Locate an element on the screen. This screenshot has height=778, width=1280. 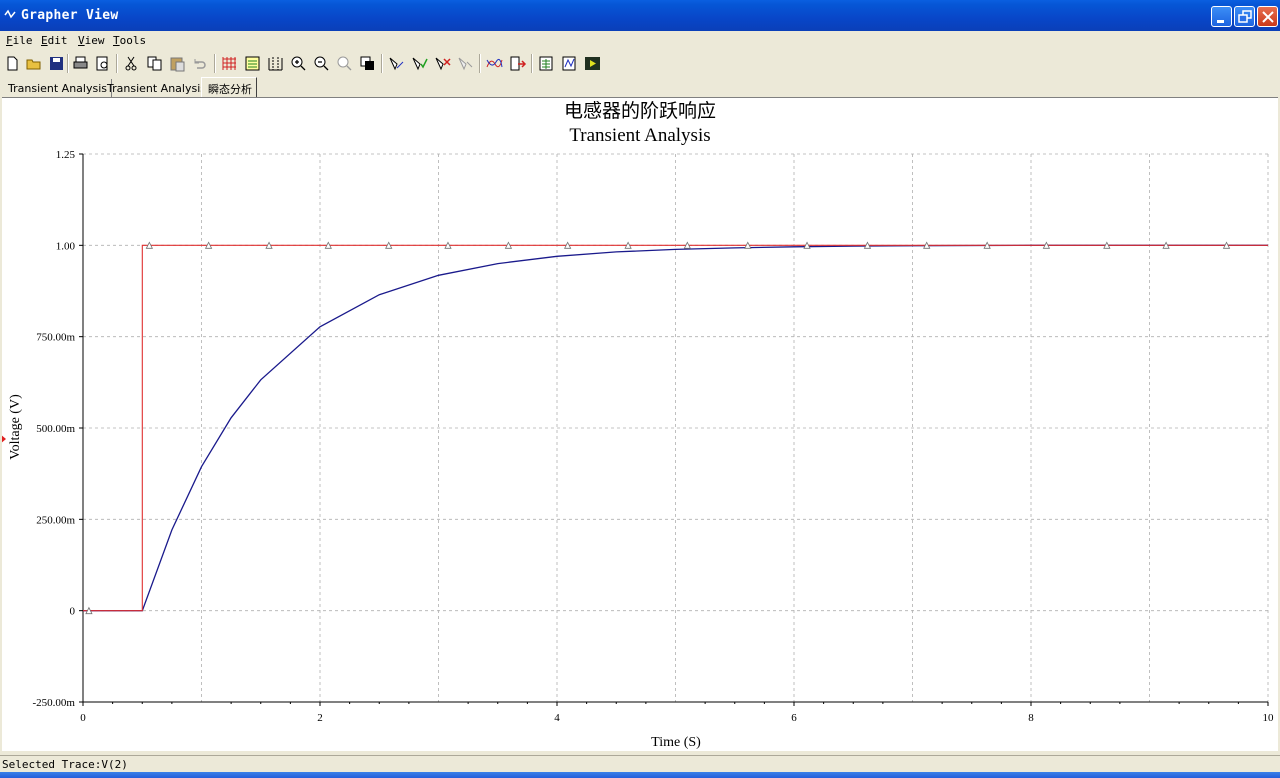
tab-transient-analysis-1: Transient Analysis is located at coordinates (57, 88).